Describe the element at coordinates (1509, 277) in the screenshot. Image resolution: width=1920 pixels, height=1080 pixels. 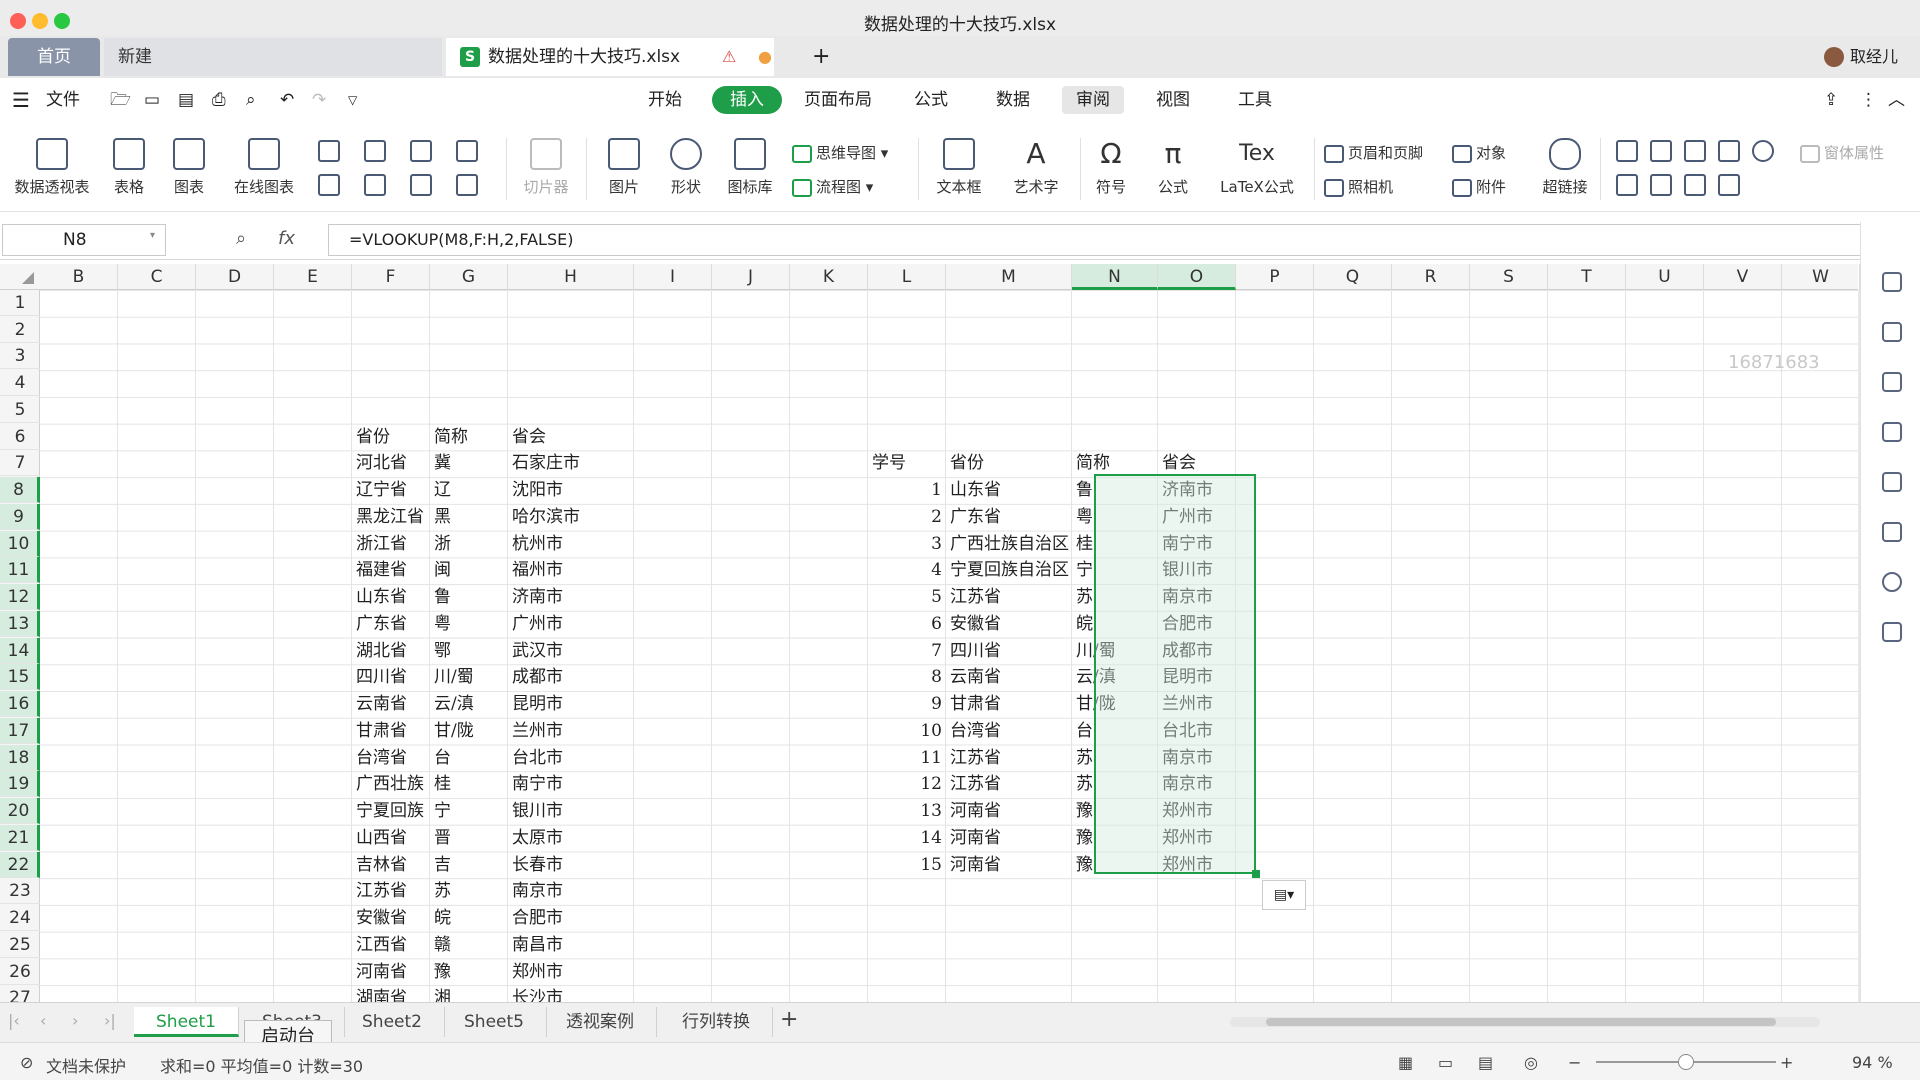
I see `column-header-s: S` at that location.